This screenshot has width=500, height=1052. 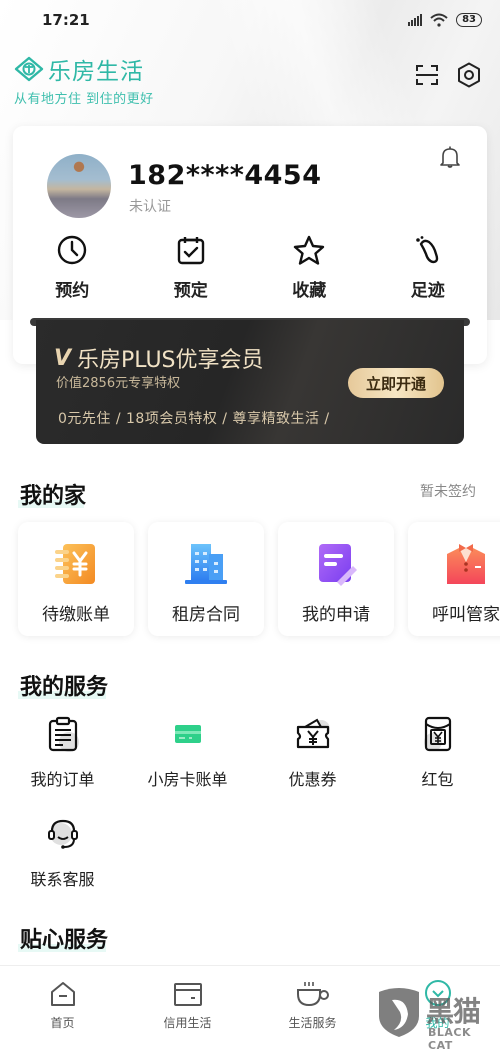 What do you see at coordinates (63, 734) in the screenshot?
I see `order-icon` at bounding box center [63, 734].